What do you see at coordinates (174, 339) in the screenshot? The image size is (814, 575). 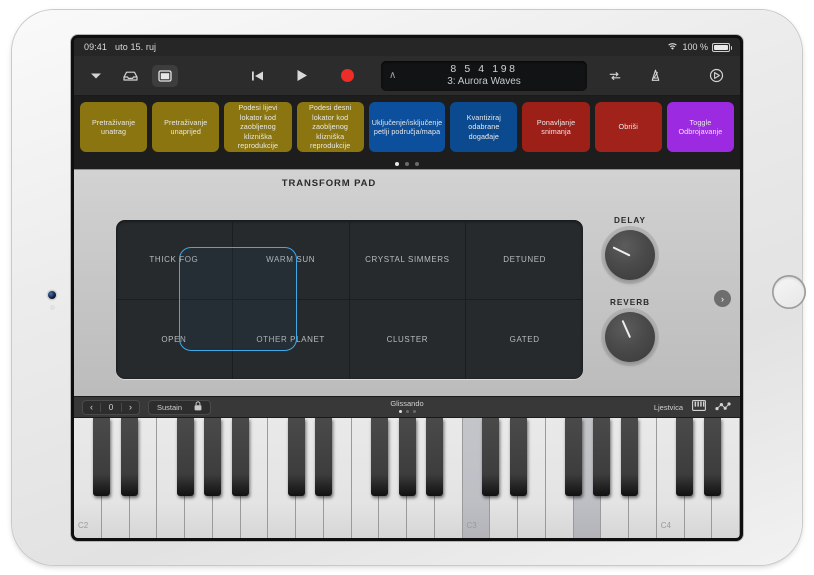 I see `transform-pad-cell-4: OPEN` at bounding box center [174, 339].